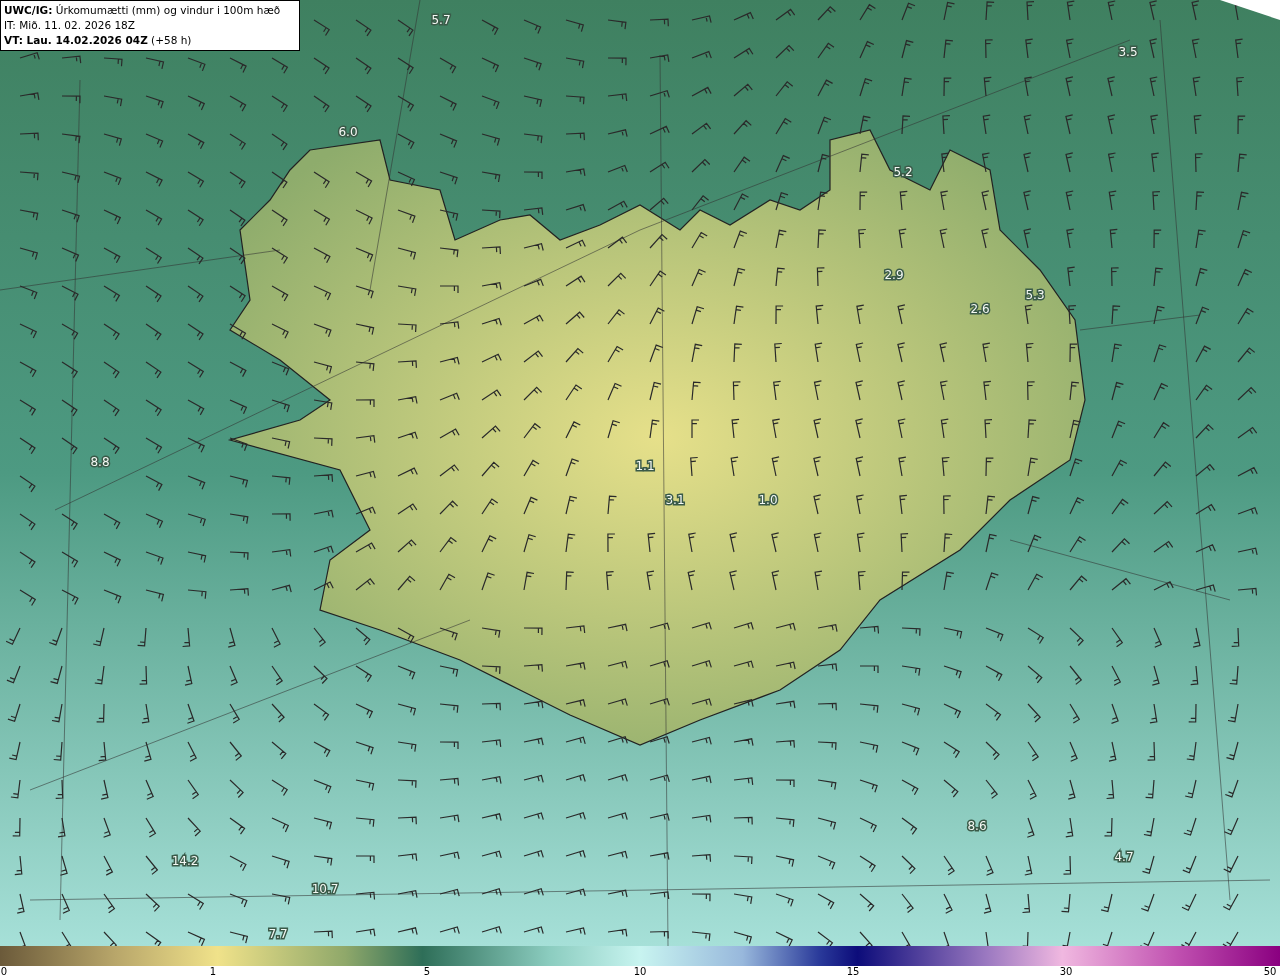 This screenshot has width=1280, height=978. What do you see at coordinates (4, 972) in the screenshot?
I see `colorbar-tick-label: 0` at bounding box center [4, 972].